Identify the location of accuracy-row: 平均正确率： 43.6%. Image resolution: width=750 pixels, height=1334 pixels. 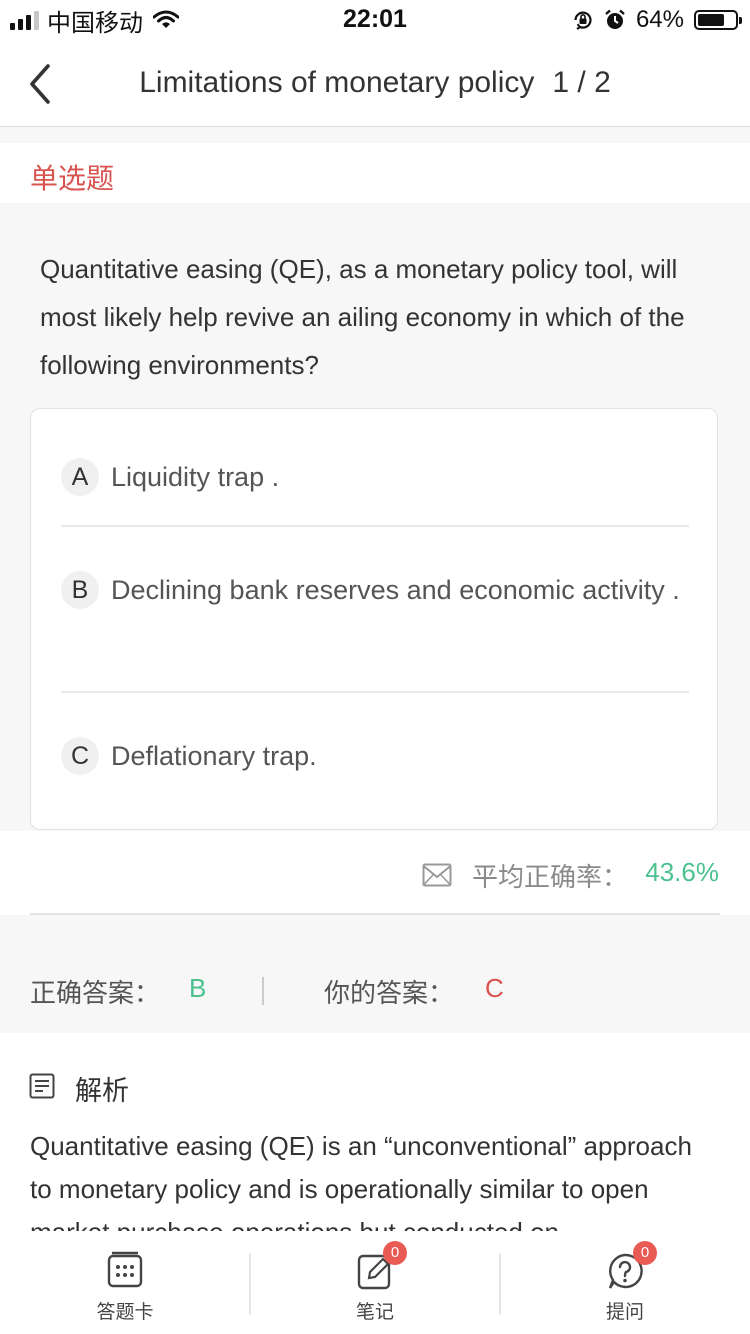
(375, 872).